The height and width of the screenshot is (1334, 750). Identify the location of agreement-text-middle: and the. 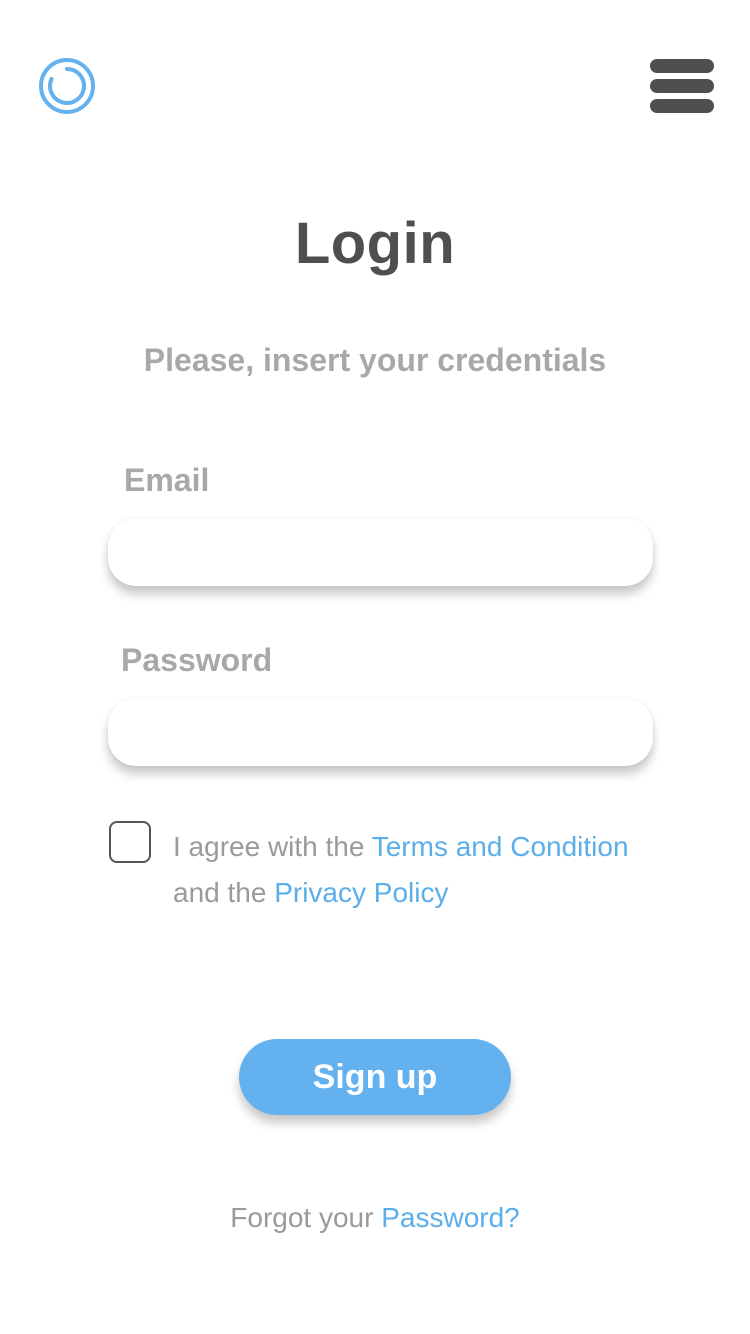
(224, 892).